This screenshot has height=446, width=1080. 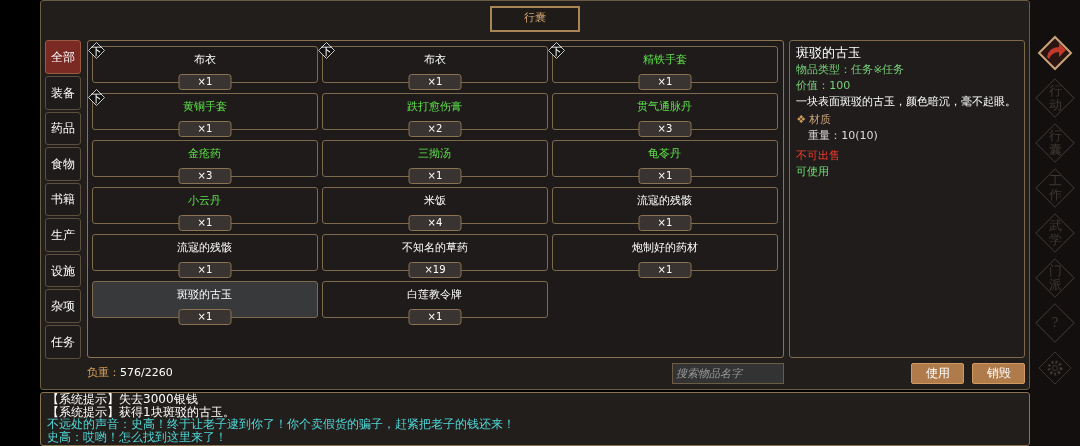 I want to click on item-type: 物品类型：任务※任务, so click(x=851, y=70).